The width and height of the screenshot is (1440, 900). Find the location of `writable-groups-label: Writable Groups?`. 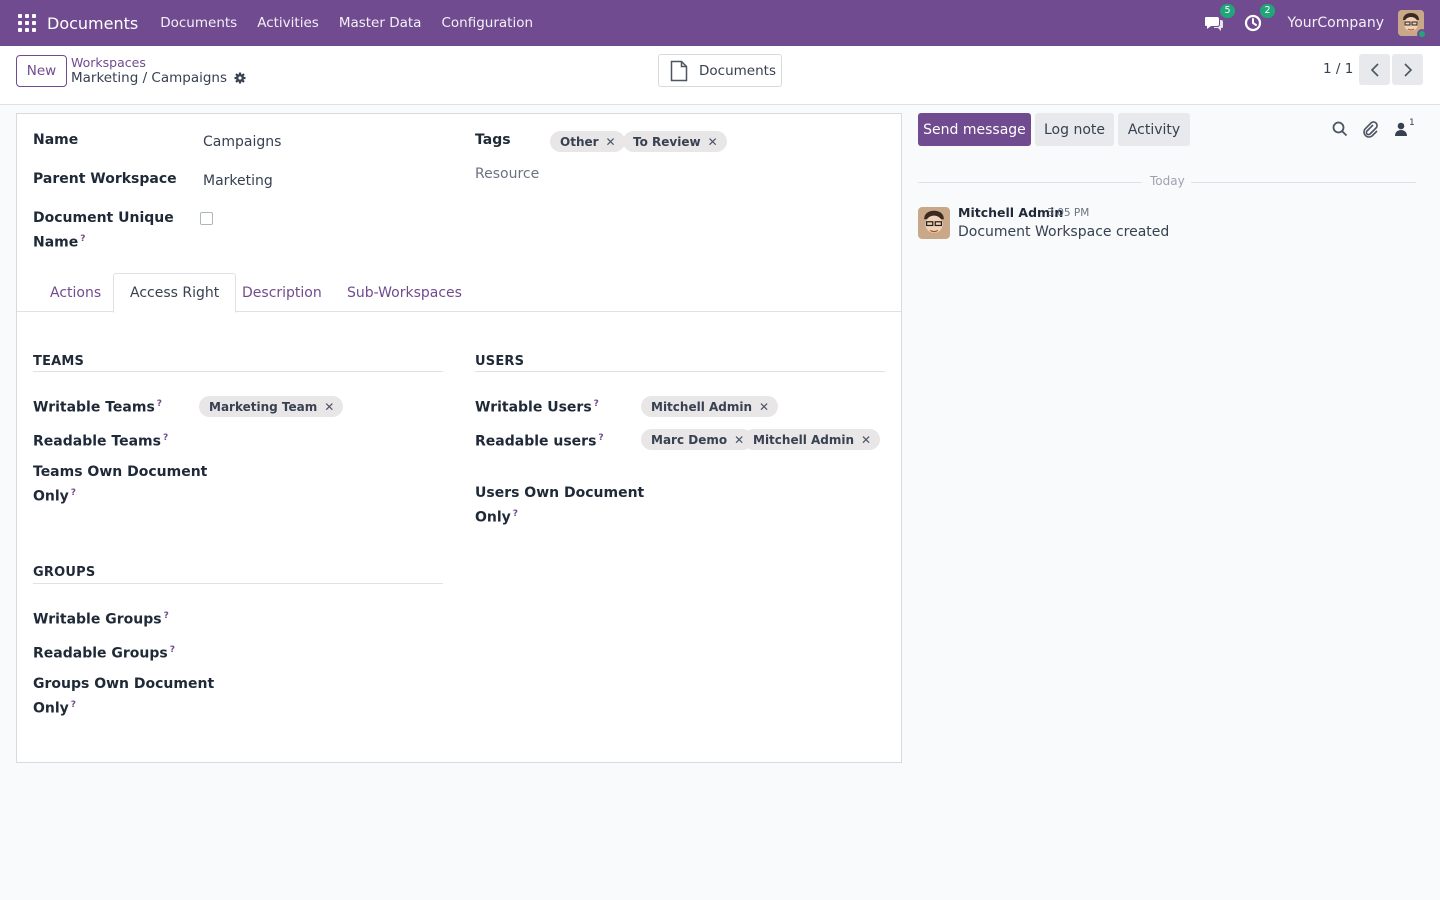

writable-groups-label: Writable Groups? is located at coordinates (101, 619).